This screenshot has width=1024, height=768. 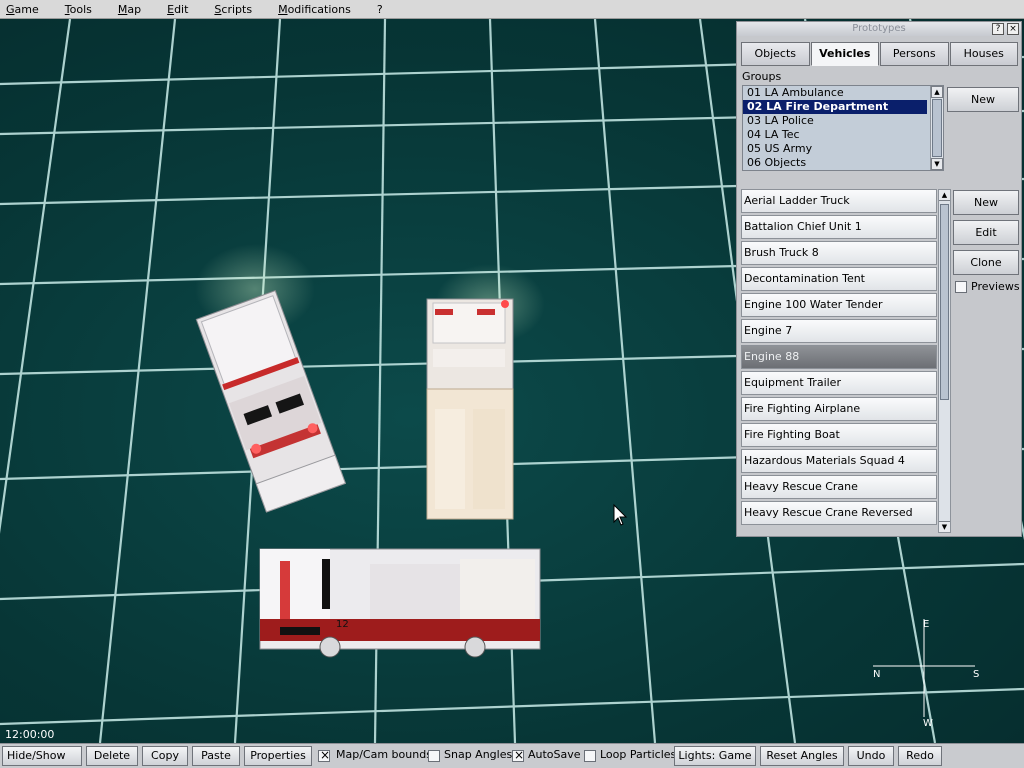 What do you see at coordinates (715, 756) in the screenshot?
I see `lights-button: Lights: Game` at bounding box center [715, 756].